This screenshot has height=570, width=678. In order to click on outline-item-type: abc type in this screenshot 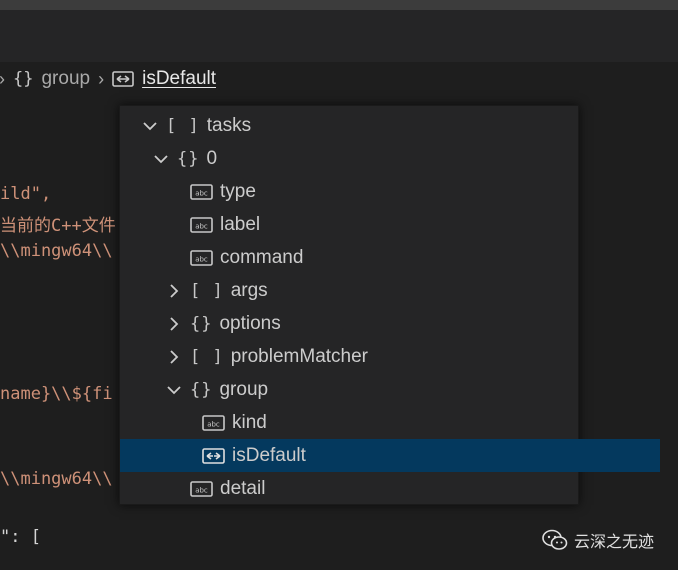, I will do `click(384, 191)`.